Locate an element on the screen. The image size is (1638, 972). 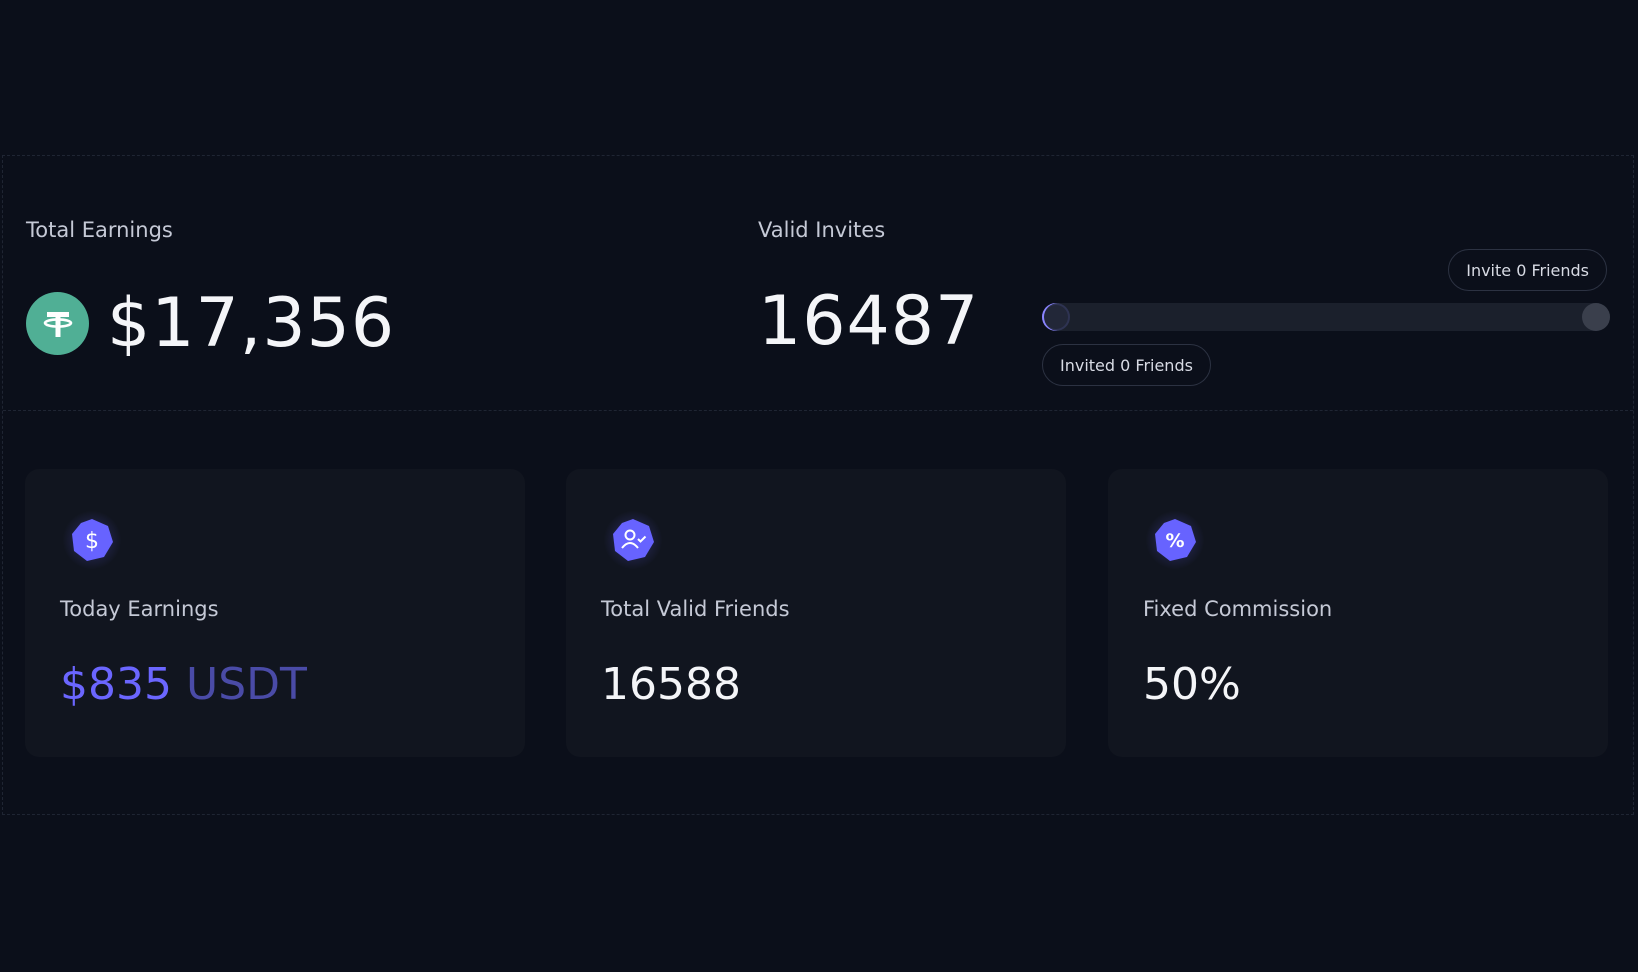
today-earnings-value: $835 USDT is located at coordinates (183, 684).